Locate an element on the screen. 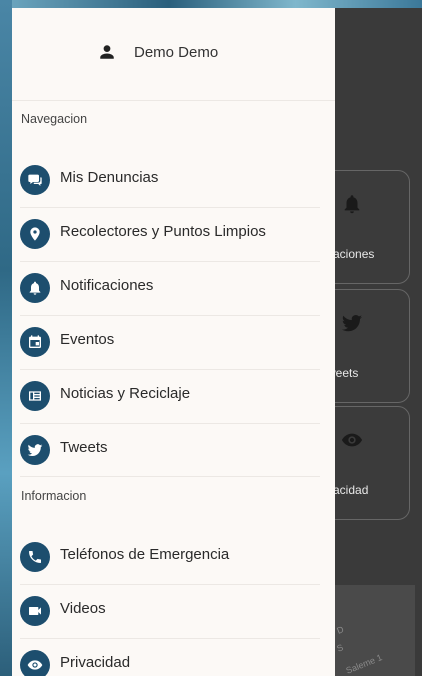 Image resolution: width=422 pixels, height=676 pixels. nav-item-label: Noticias y Reciclaje is located at coordinates (125, 393).